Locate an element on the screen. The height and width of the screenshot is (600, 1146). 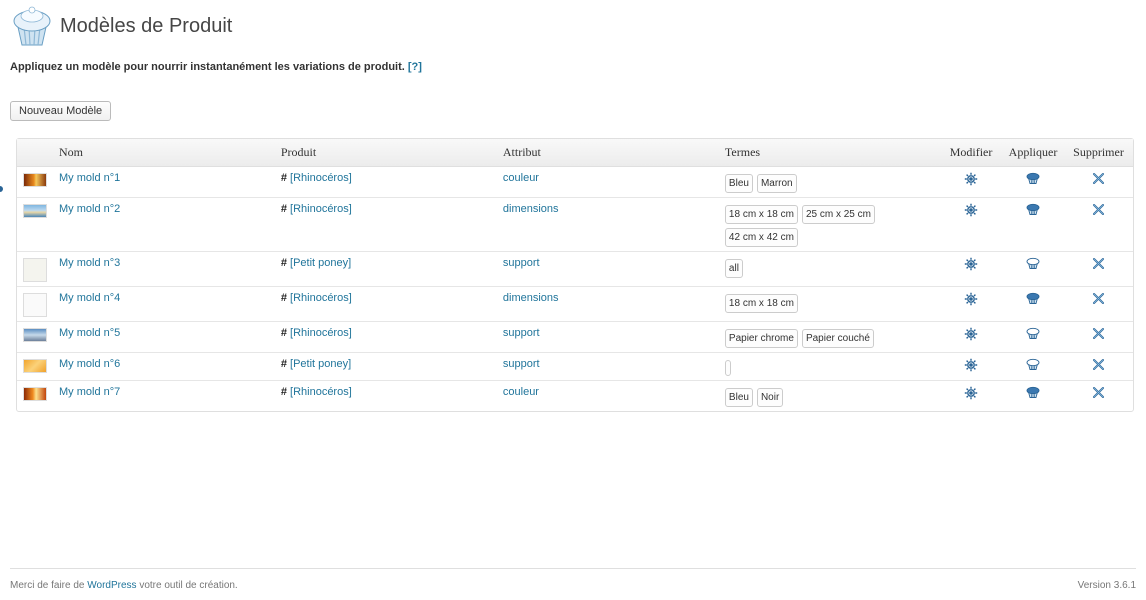
terms-list: 18 cm x 18 cm is located at coordinates (829, 302).